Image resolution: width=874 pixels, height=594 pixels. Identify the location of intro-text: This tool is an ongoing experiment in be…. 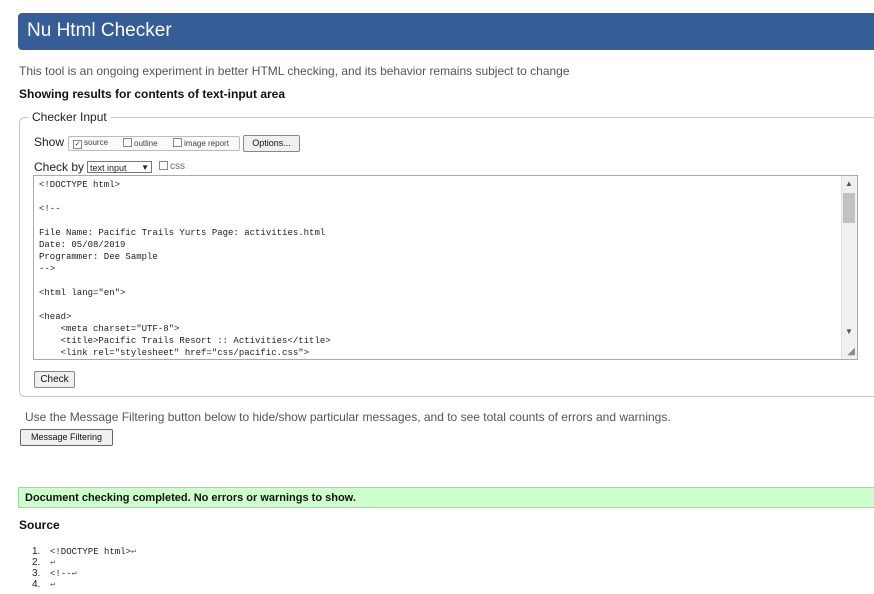
(294, 71).